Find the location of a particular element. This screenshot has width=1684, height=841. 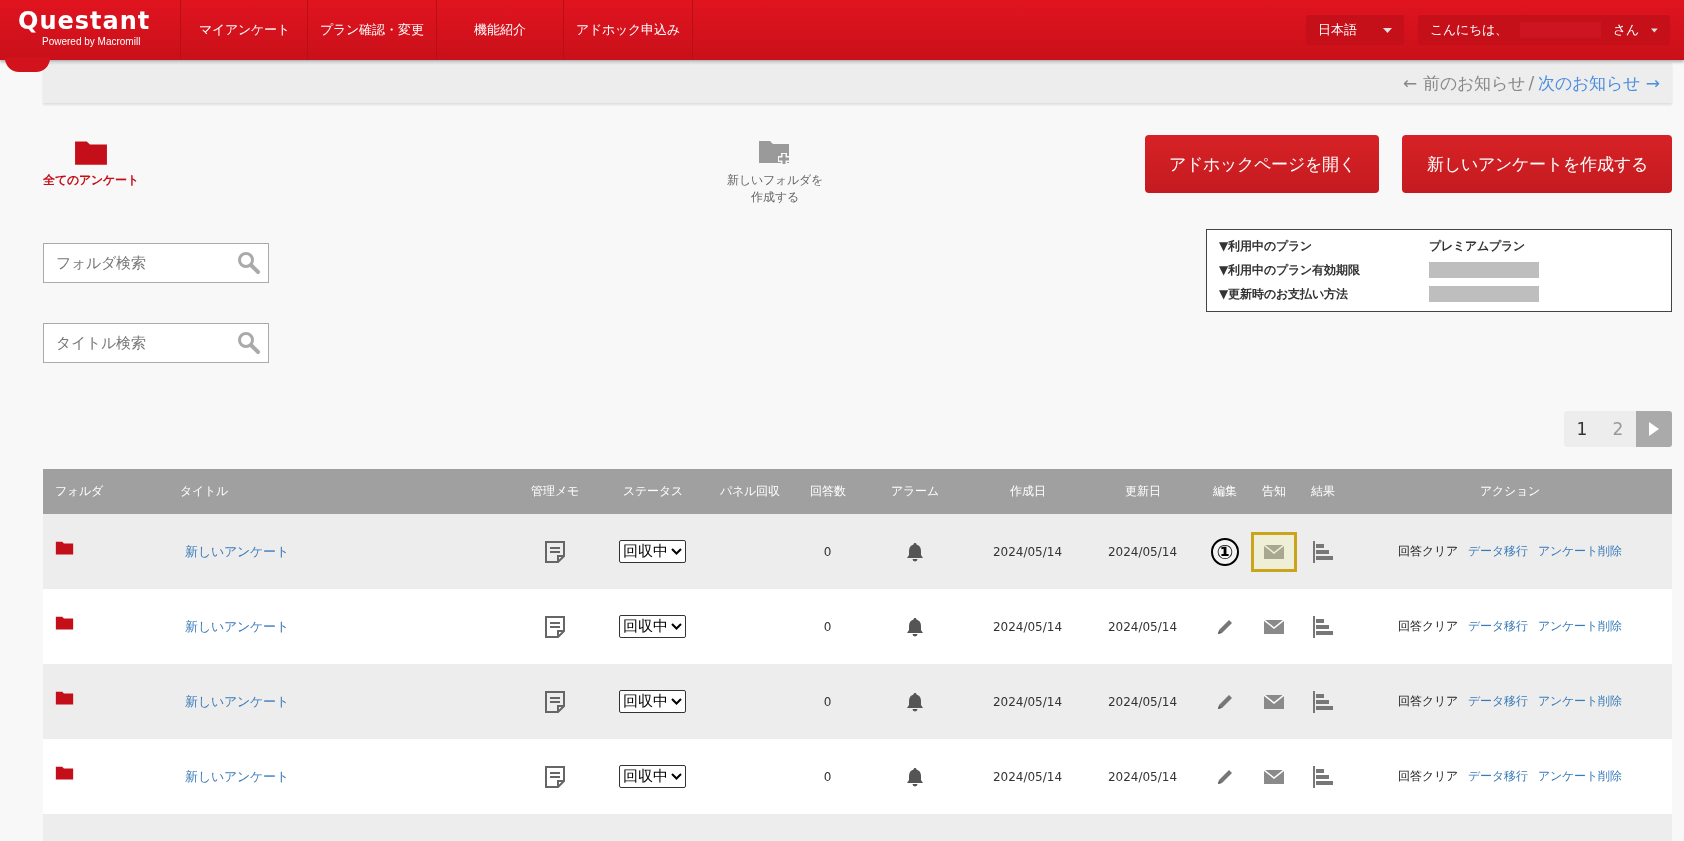

search-field: フォルダ検索 is located at coordinates (156, 263).